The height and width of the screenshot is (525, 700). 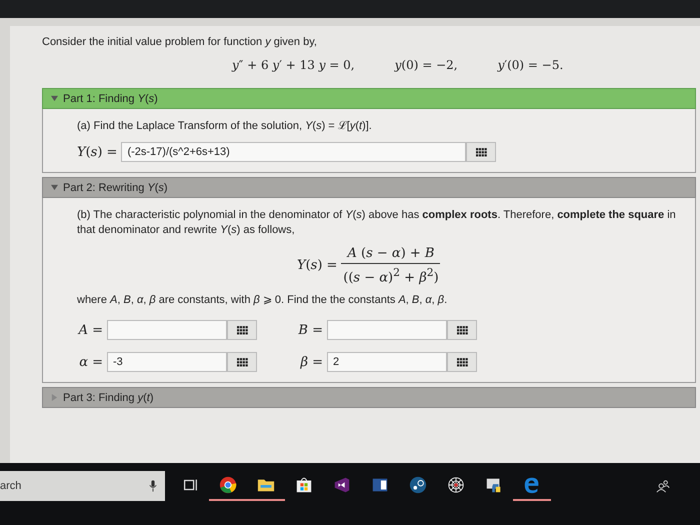 I want to click on answer-label: Y(s) =, so click(x=97, y=152).